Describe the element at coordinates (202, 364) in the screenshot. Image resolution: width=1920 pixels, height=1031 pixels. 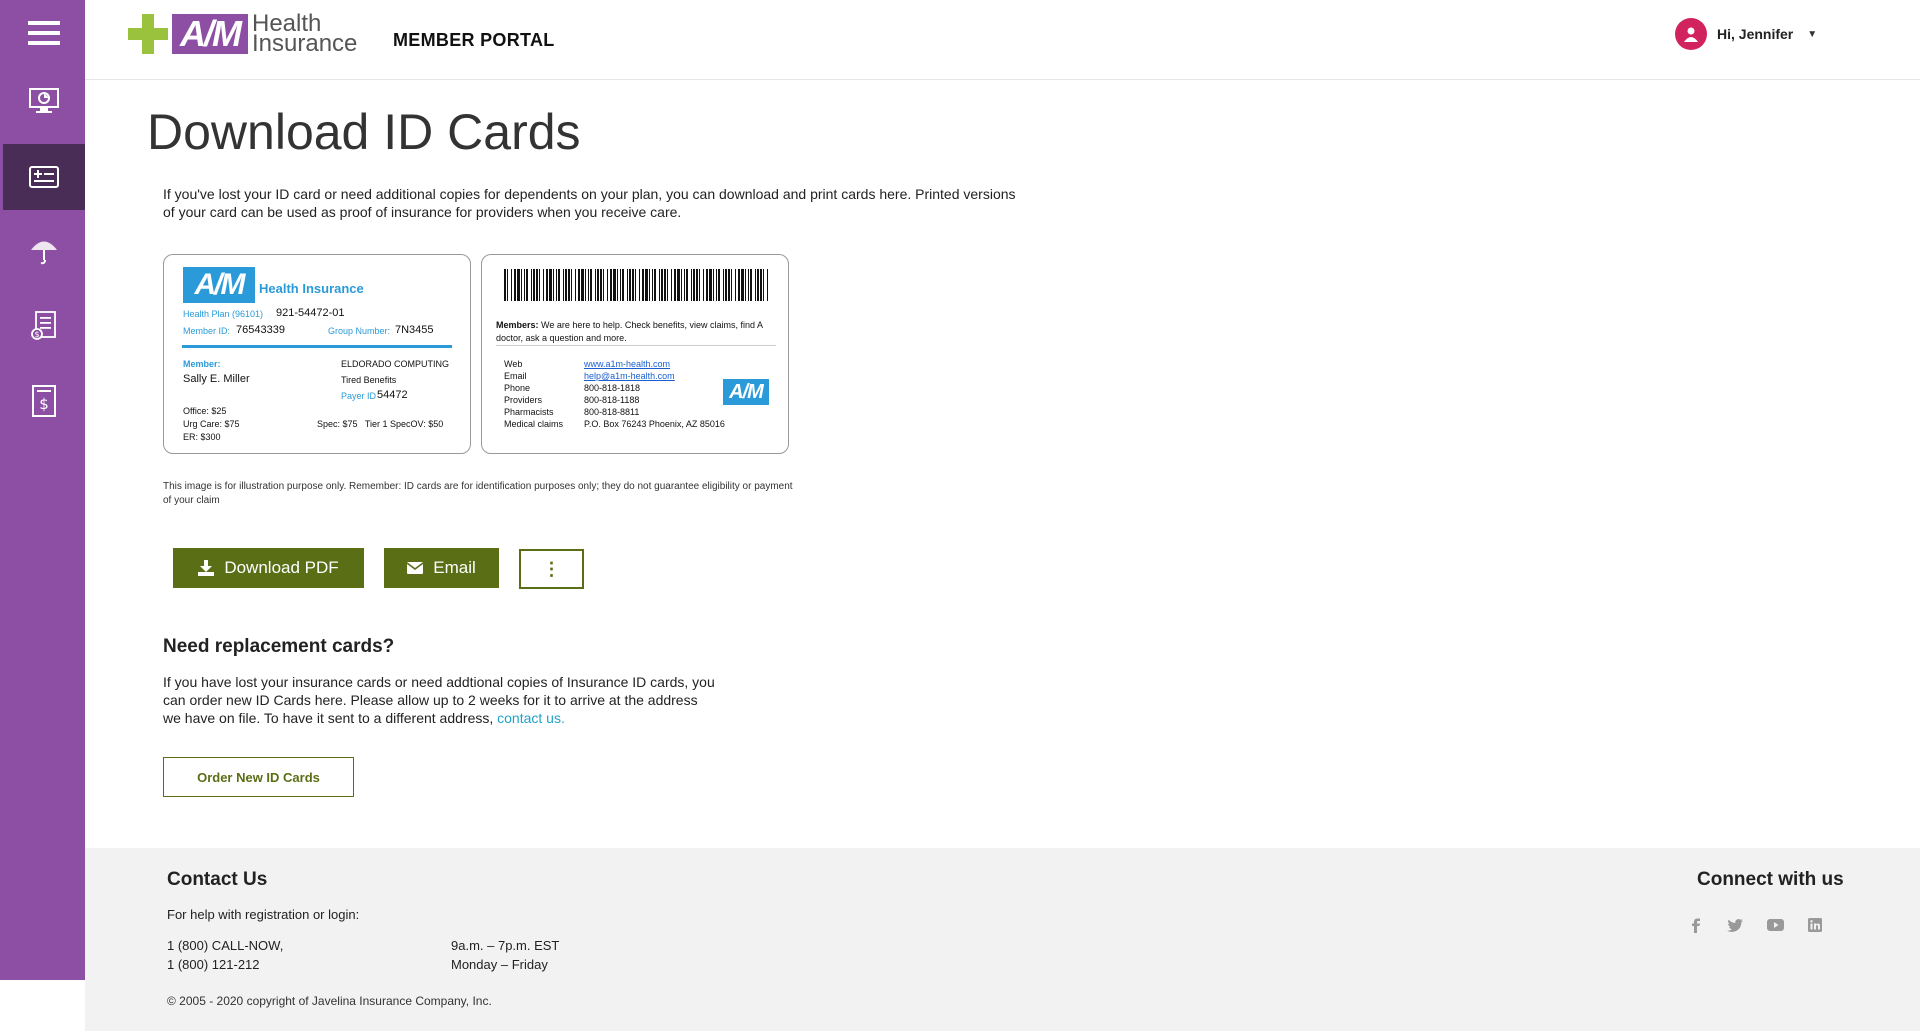
I see `member-label: Member:` at that location.